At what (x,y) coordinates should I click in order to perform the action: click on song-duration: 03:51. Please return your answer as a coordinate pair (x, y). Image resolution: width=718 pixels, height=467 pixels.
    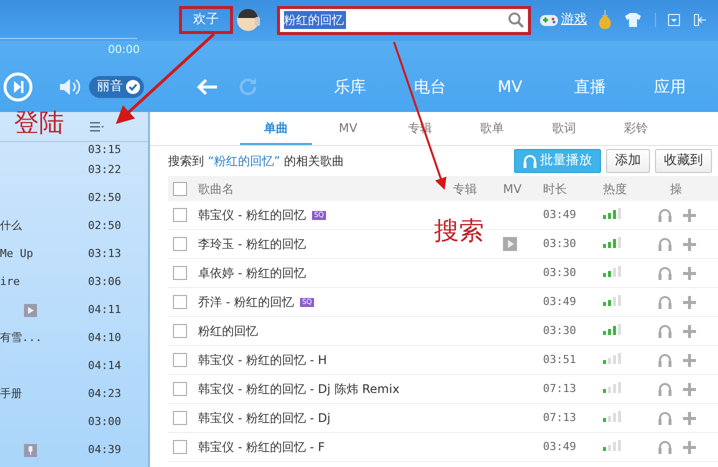
    Looking at the image, I should click on (560, 360).